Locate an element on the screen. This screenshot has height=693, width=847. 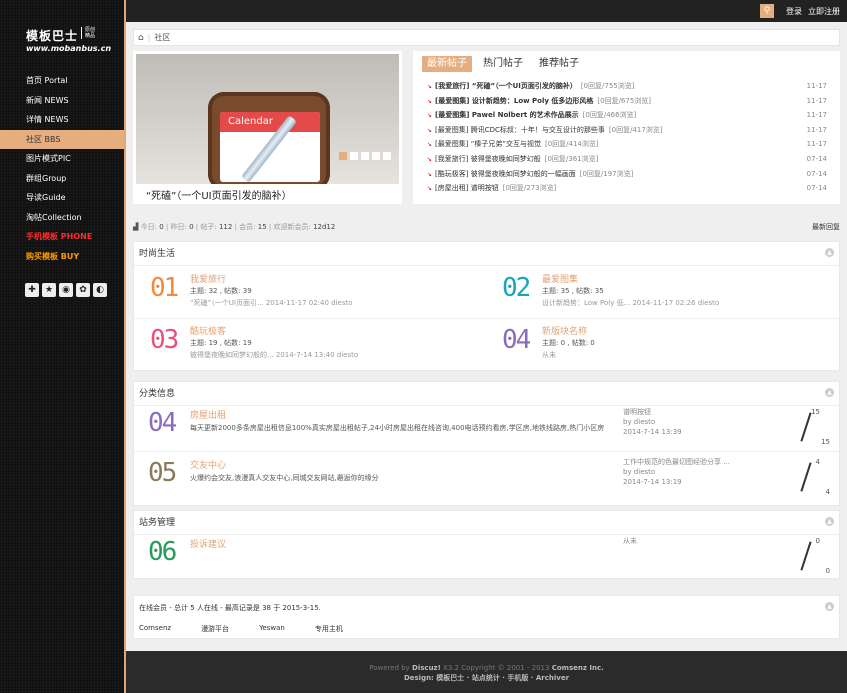
footer-comsenz-link: Comsenz Inc. is located at coordinates (578, 668).